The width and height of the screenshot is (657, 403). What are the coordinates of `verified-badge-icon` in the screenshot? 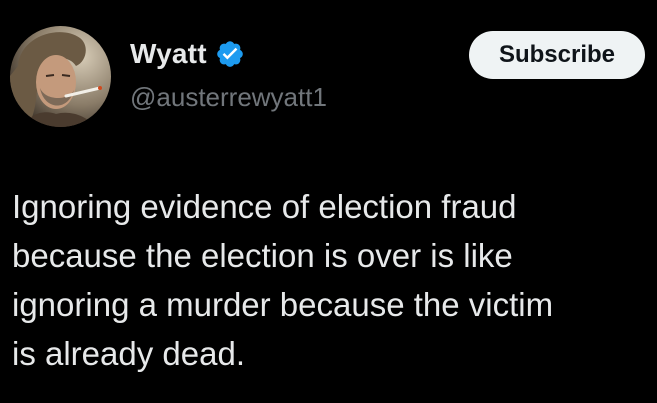 It's located at (230, 54).